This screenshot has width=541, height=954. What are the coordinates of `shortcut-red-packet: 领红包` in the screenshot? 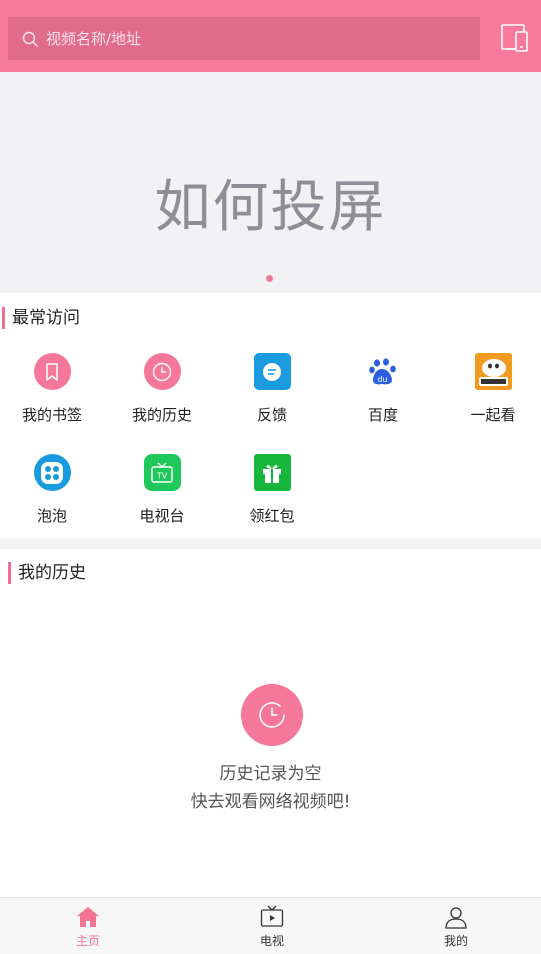 It's located at (272, 490).